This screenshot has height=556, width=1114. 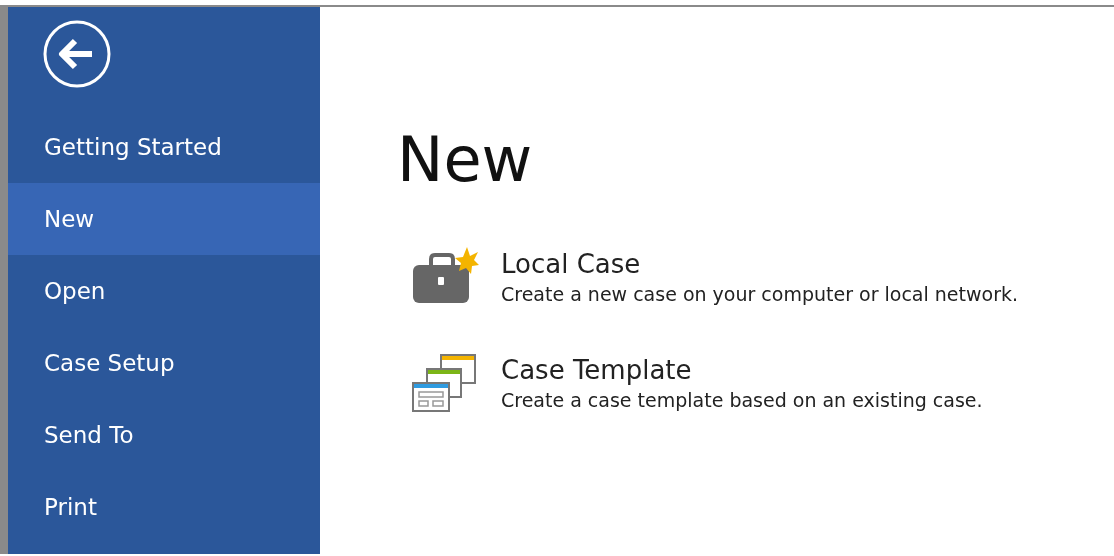 I want to click on sidebar-item: New, so click(x=164, y=219).